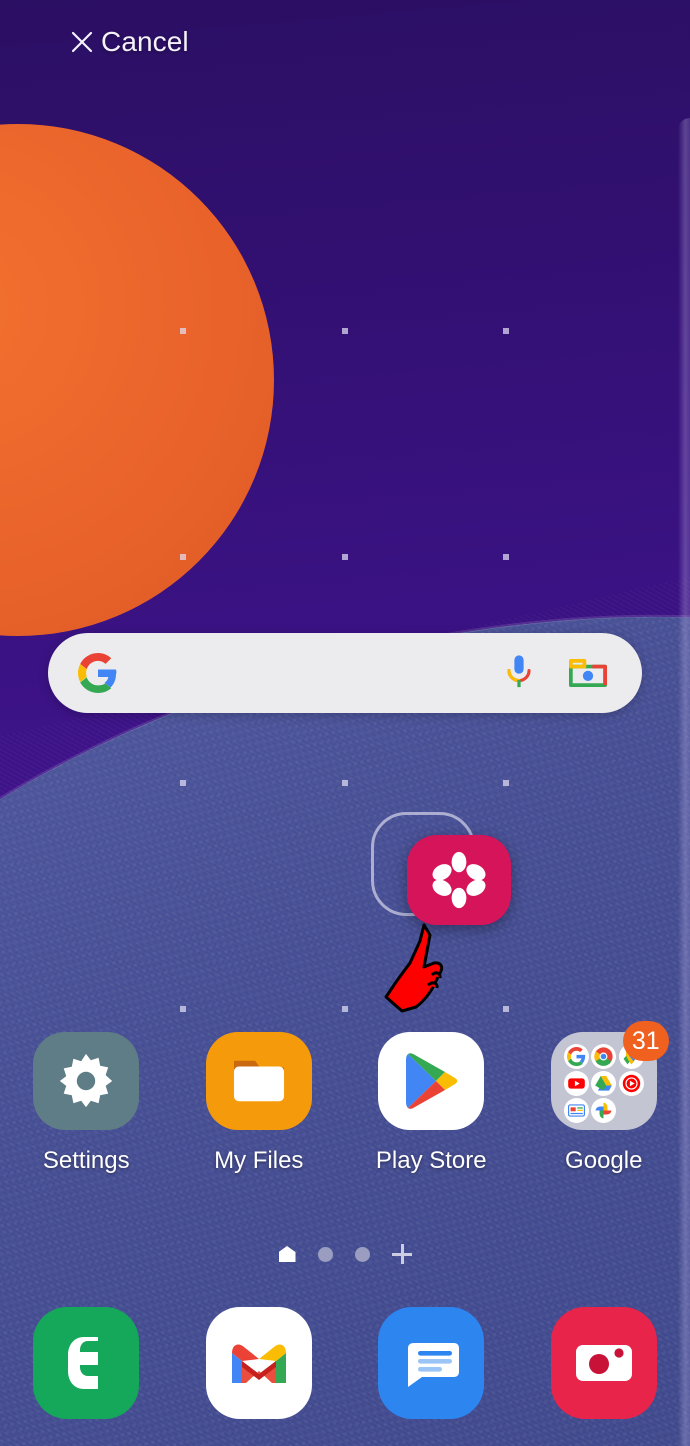  I want to click on play-store-icon-tile, so click(431, 1081).